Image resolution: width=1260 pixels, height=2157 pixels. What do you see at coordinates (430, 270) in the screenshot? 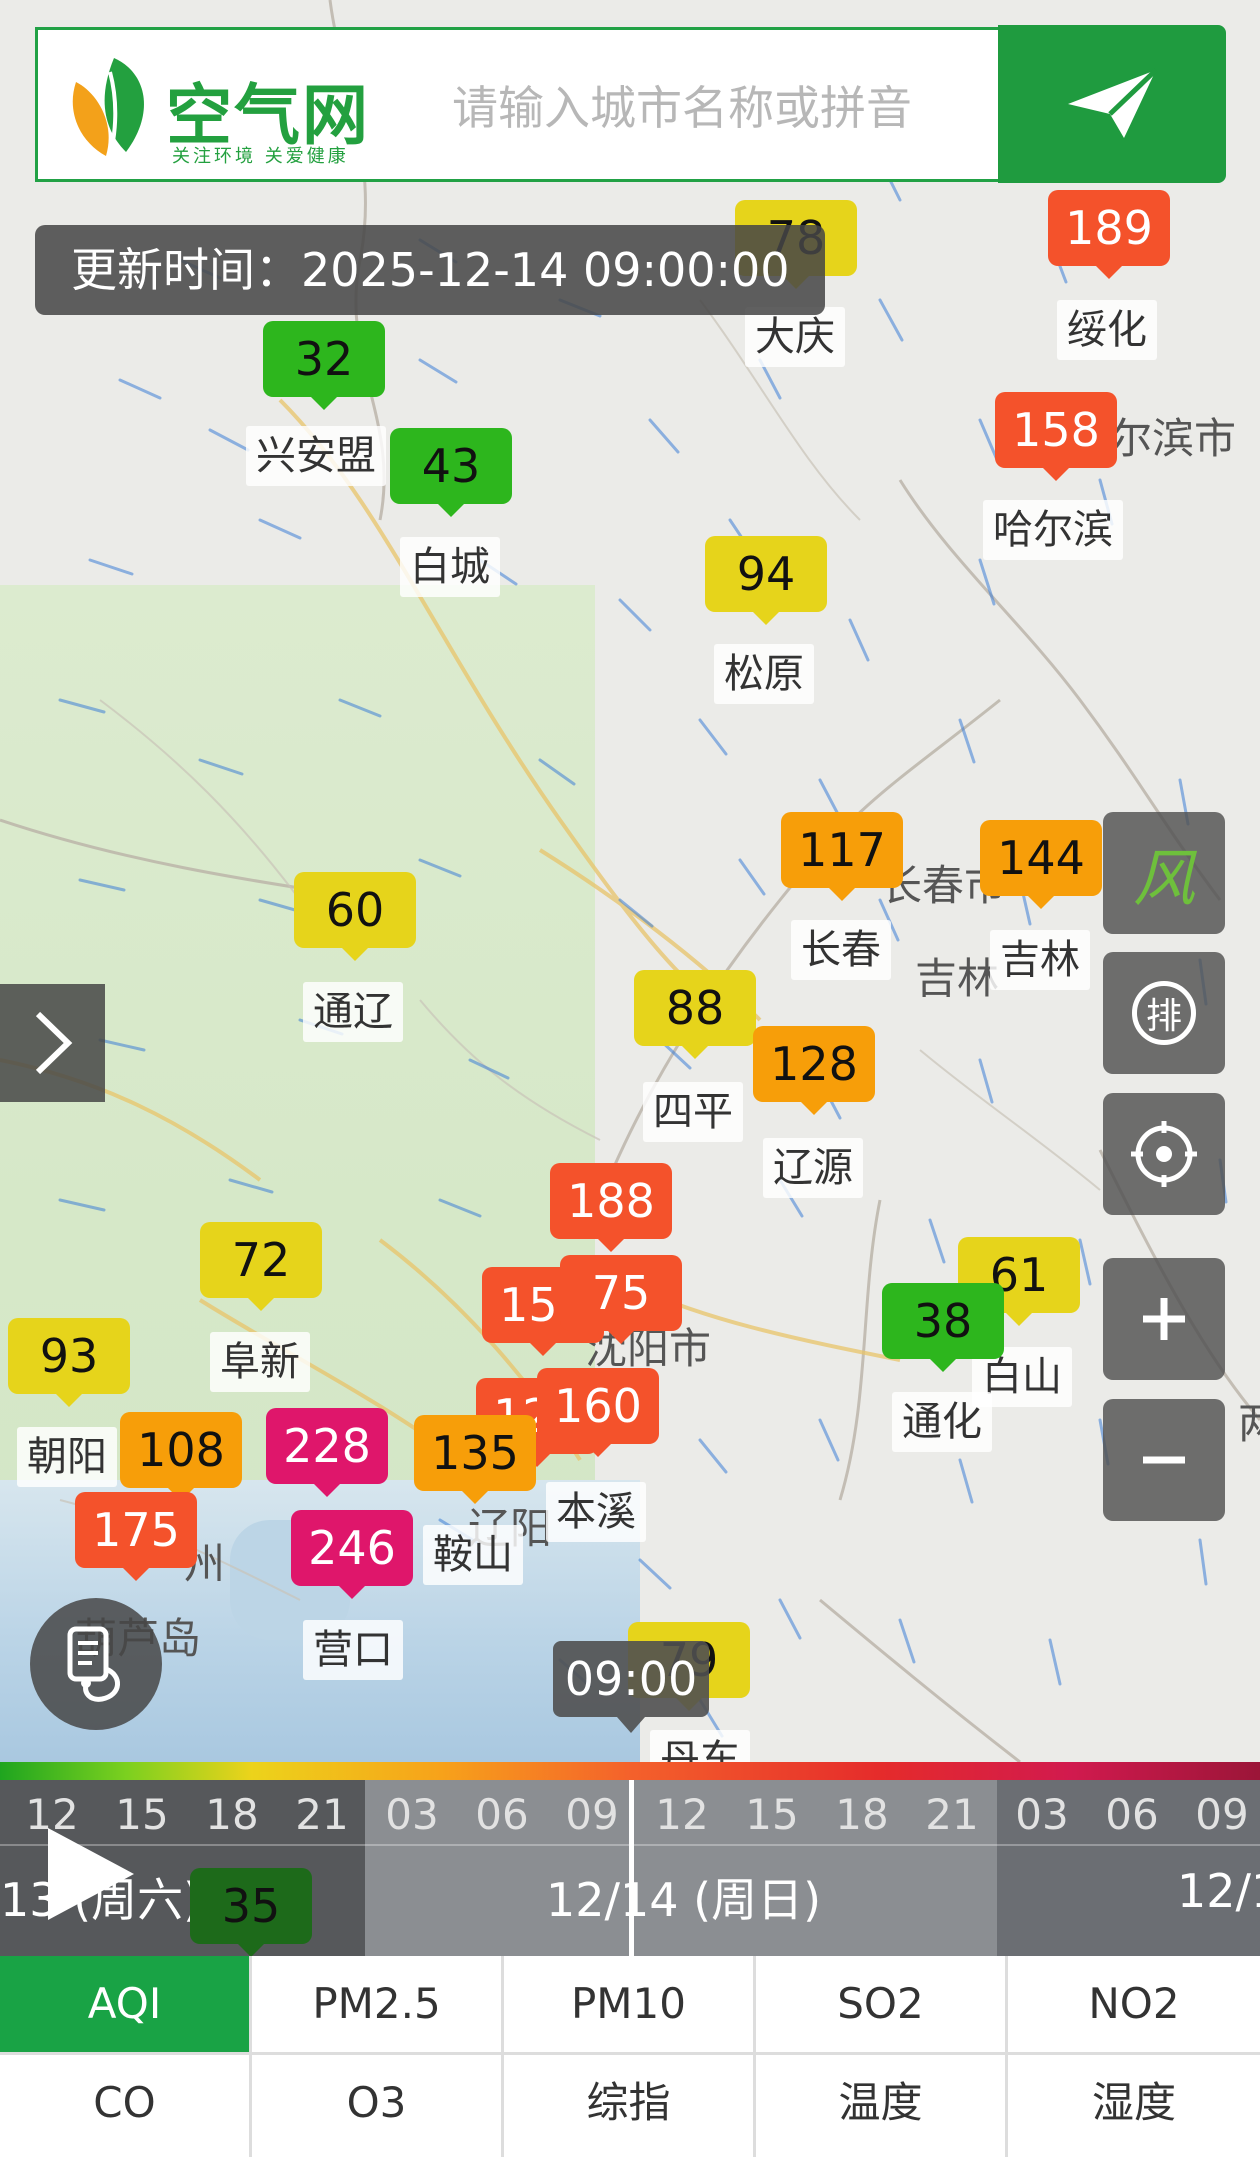
I see `update-time-banner: 更新时间：2025-12-14 09:00:00` at bounding box center [430, 270].